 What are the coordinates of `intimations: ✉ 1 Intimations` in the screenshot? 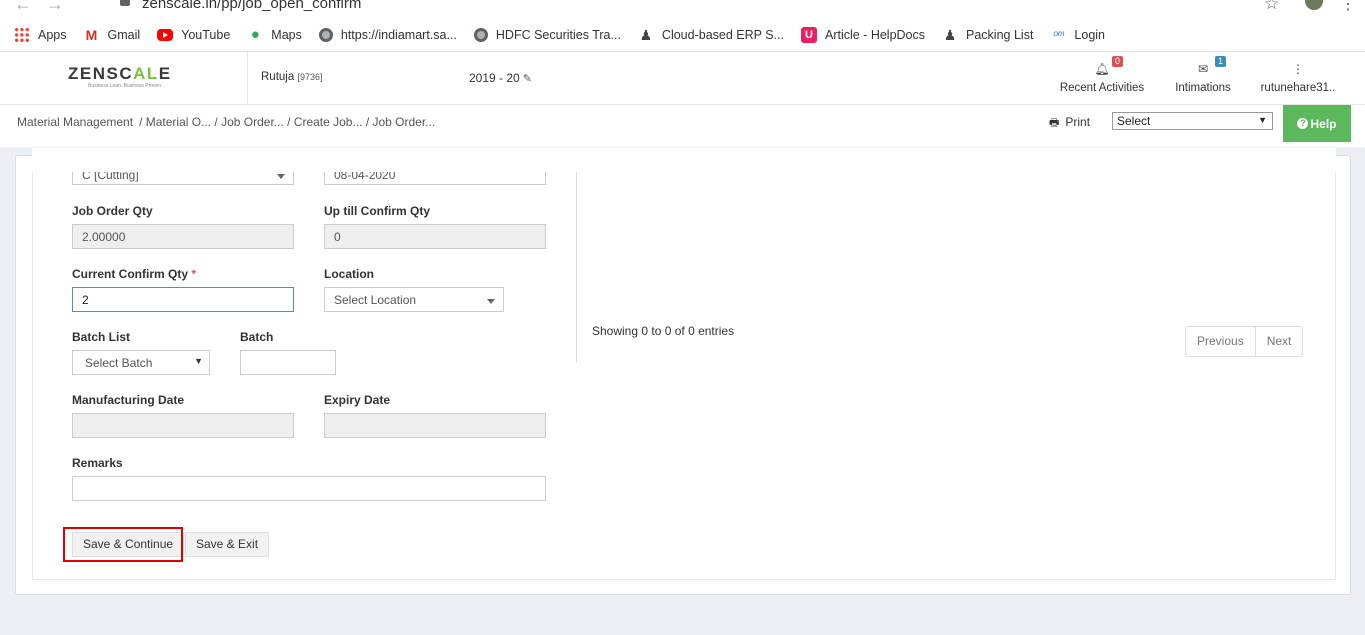 It's located at (1203, 75).